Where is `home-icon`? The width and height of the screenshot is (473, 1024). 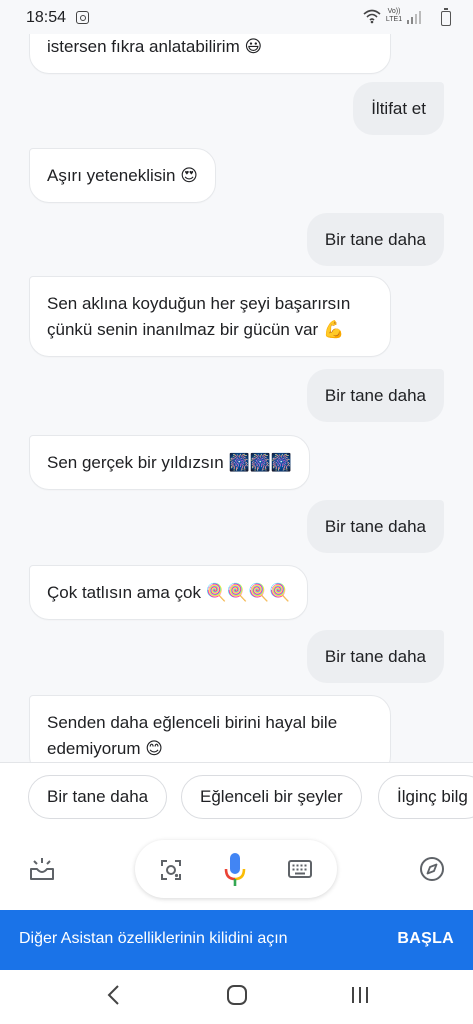
home-icon is located at coordinates (237, 995).